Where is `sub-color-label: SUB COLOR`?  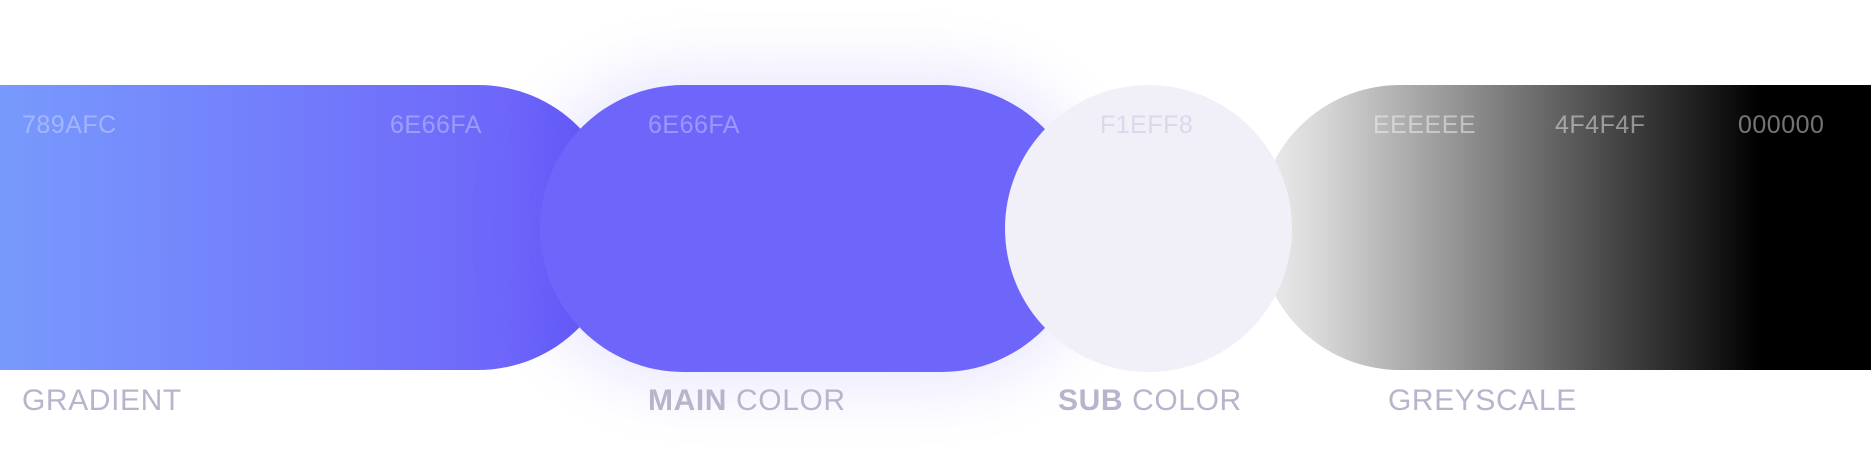 sub-color-label: SUB COLOR is located at coordinates (1150, 401).